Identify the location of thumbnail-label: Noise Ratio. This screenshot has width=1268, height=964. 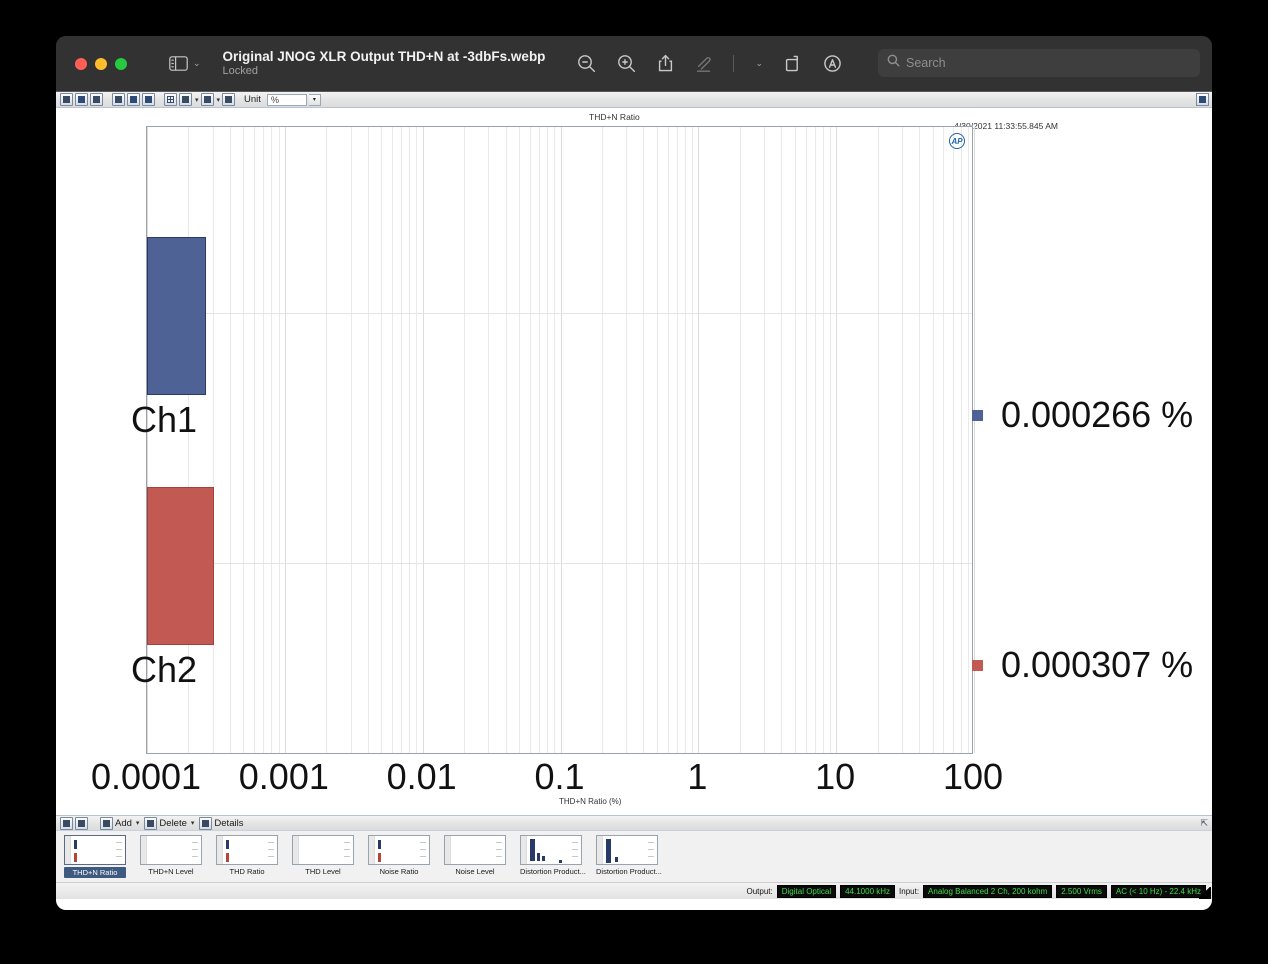
(399, 871).